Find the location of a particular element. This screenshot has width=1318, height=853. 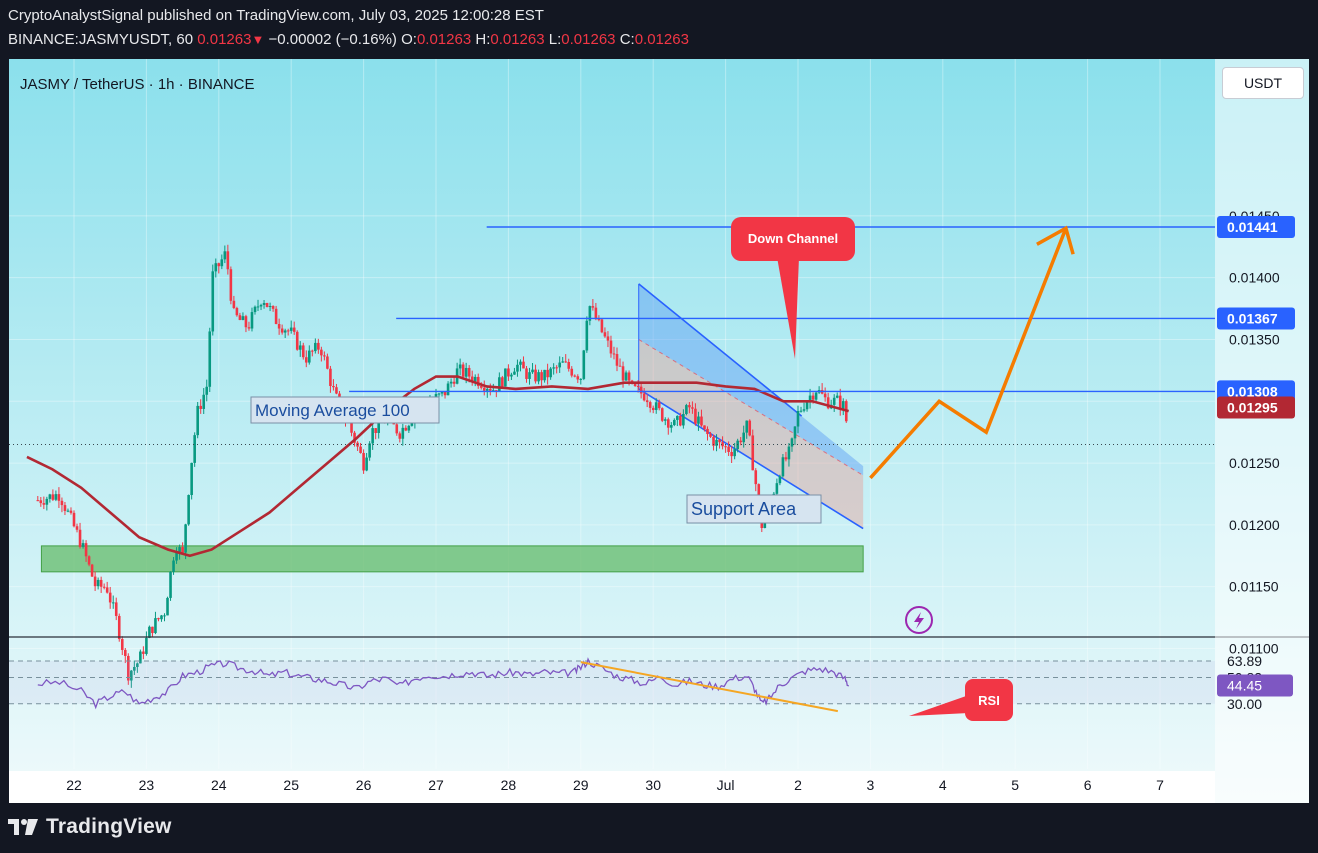

price-tick-label: 0.01250 is located at coordinates (1254, 463).